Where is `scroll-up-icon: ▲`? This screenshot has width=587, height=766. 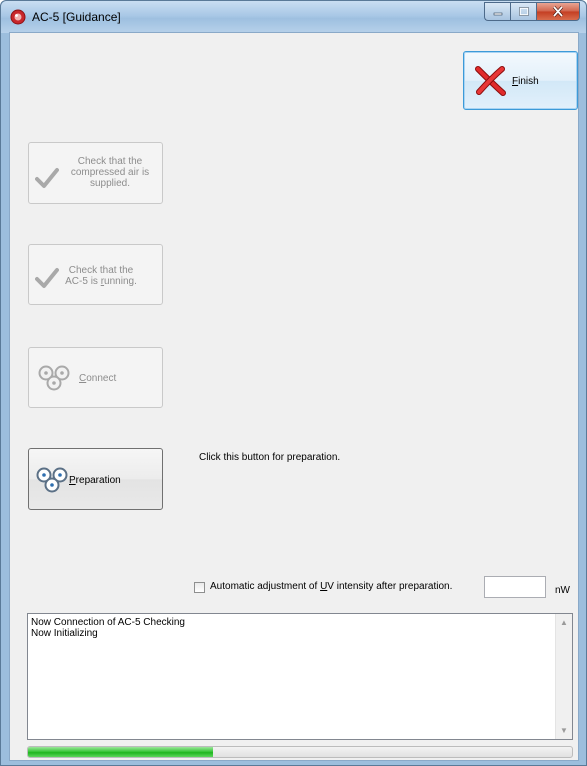
scroll-up-icon: ▲ is located at coordinates (564, 622).